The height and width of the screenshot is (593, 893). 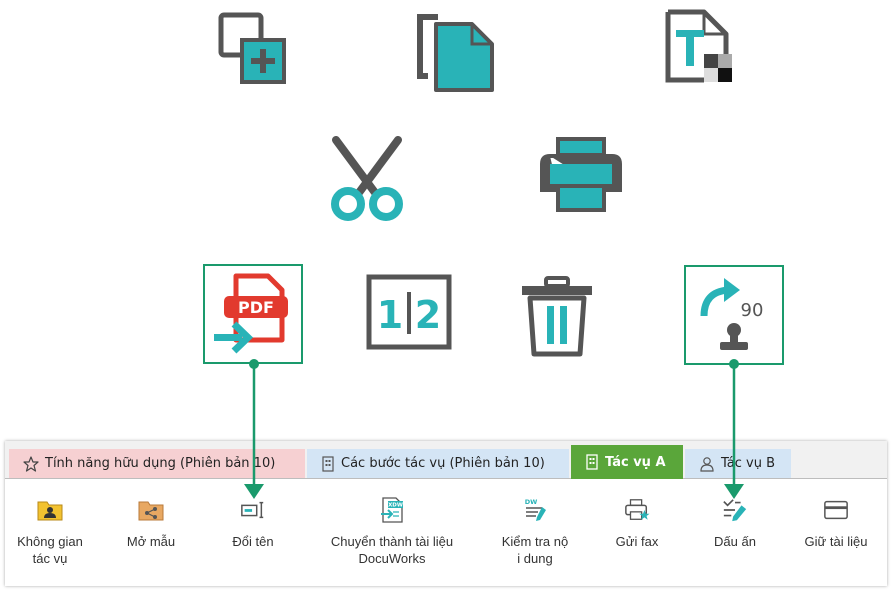 I want to click on fax-icon, so click(x=637, y=510).